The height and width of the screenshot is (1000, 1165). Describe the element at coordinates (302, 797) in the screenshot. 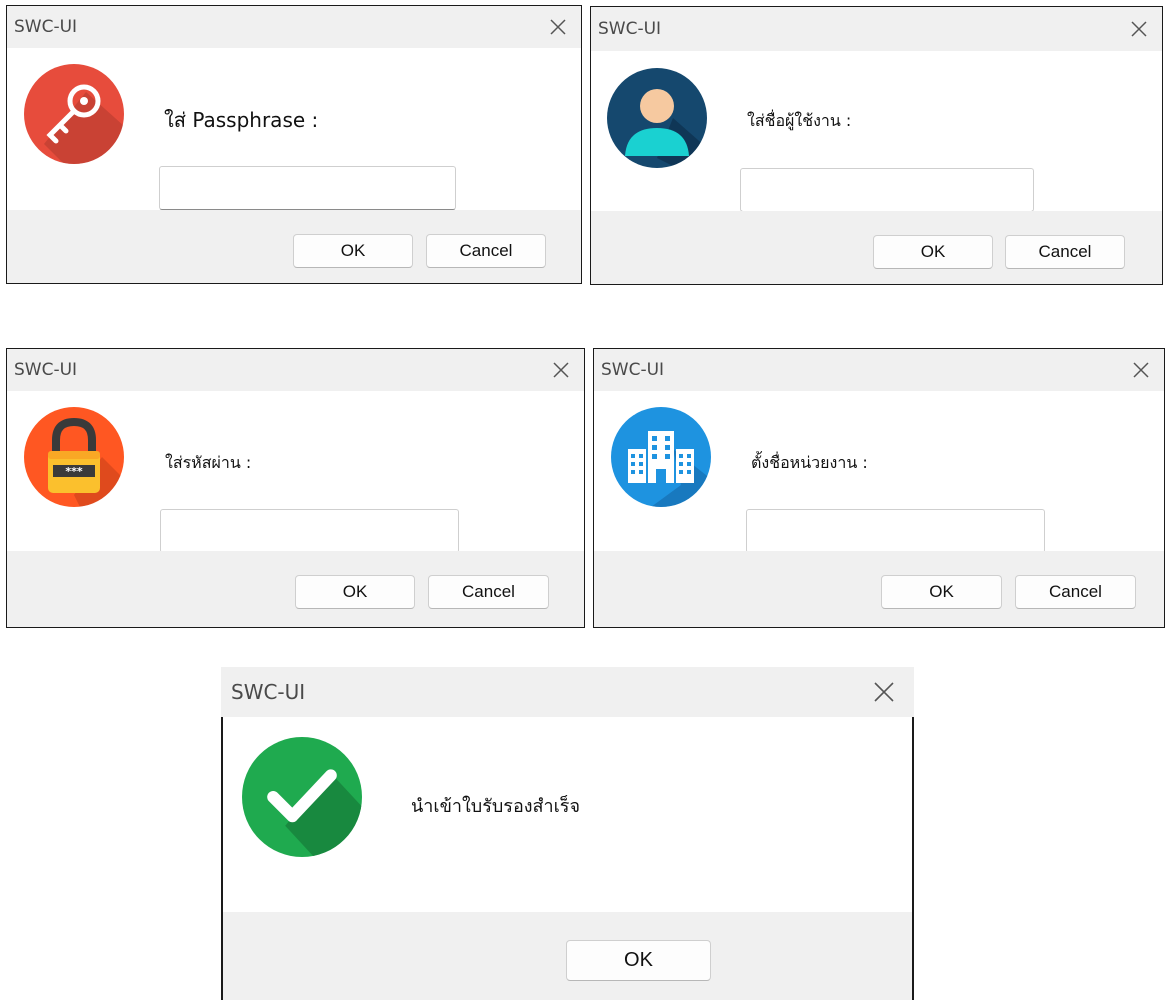

I see `checkmark-icon` at that location.